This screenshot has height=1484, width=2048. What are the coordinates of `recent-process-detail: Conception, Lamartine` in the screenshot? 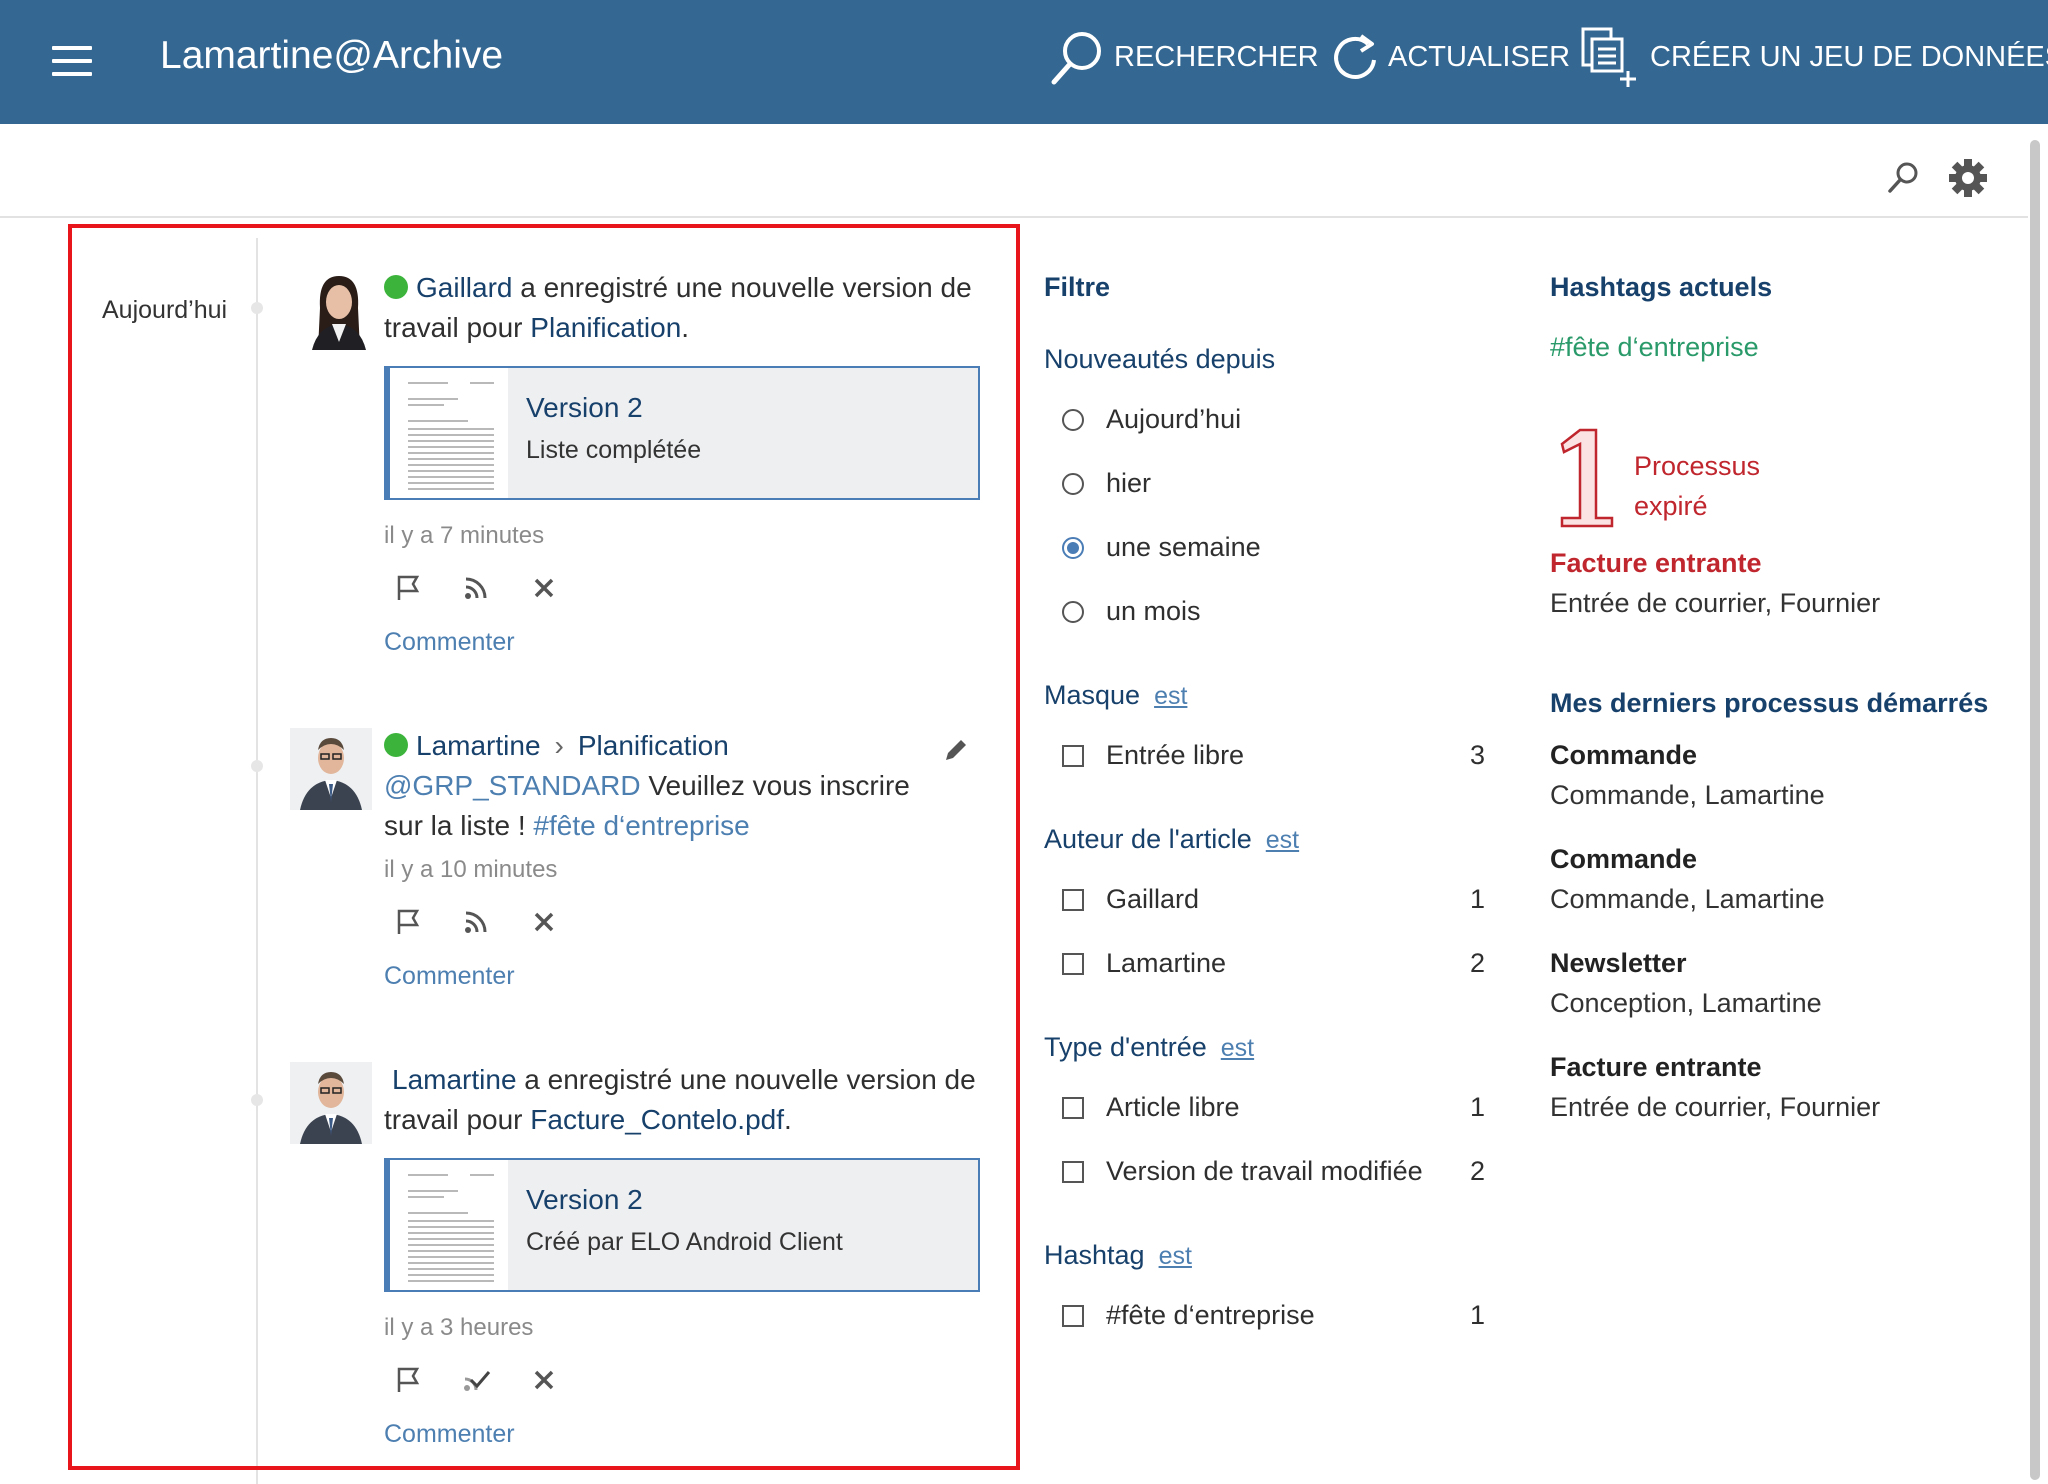 It's located at (1686, 1003).